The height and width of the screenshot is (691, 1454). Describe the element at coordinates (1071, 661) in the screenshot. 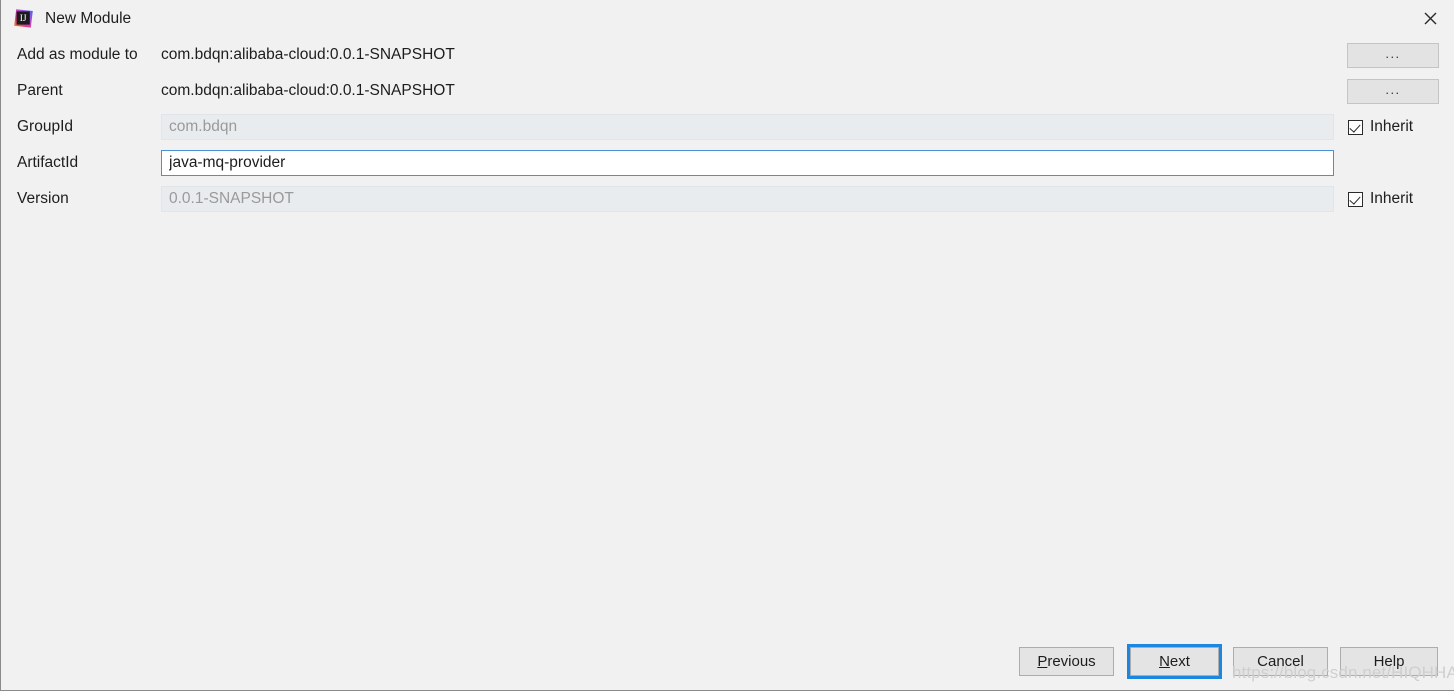

I see `previous-label: revious` at that location.